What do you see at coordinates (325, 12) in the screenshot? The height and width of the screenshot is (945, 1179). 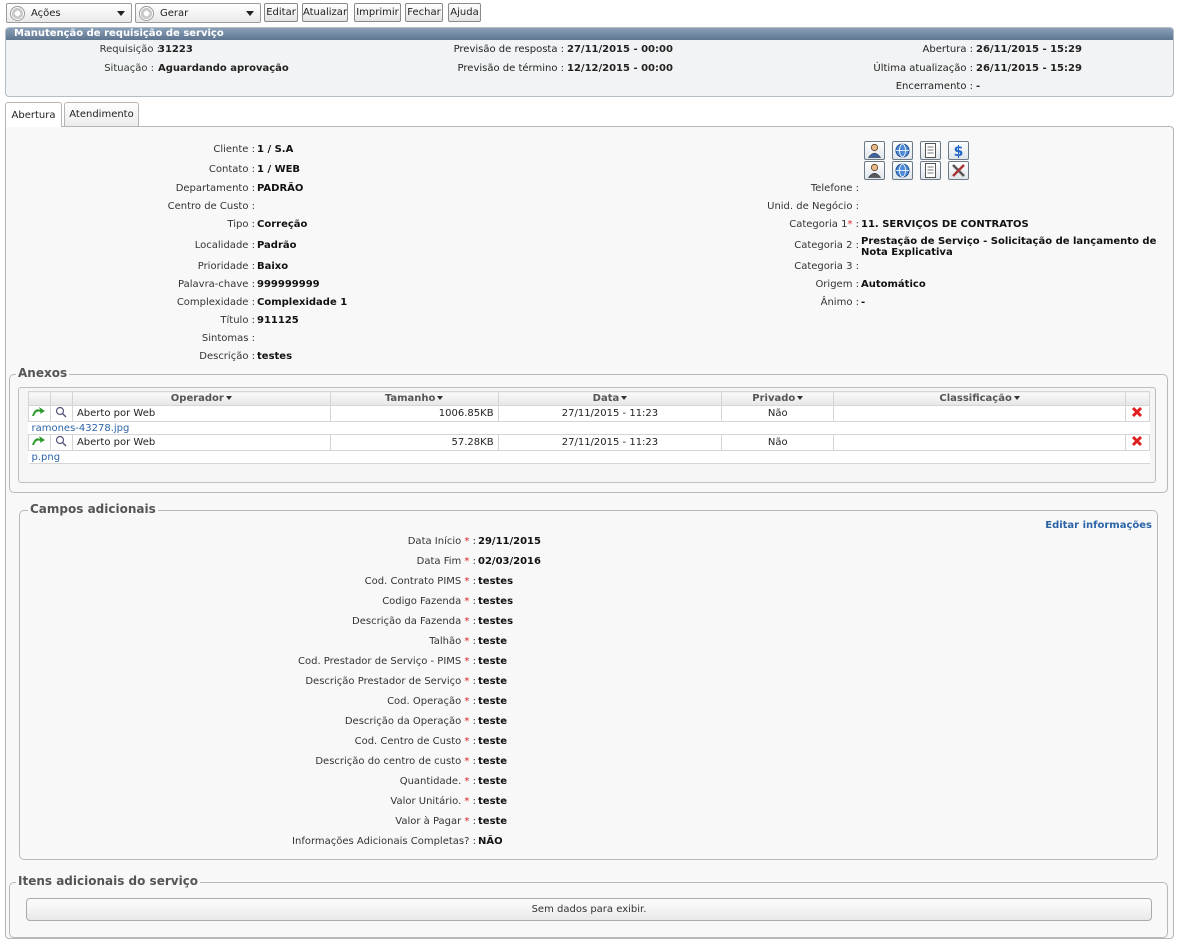 I see `refresh-button: Atualizar` at bounding box center [325, 12].